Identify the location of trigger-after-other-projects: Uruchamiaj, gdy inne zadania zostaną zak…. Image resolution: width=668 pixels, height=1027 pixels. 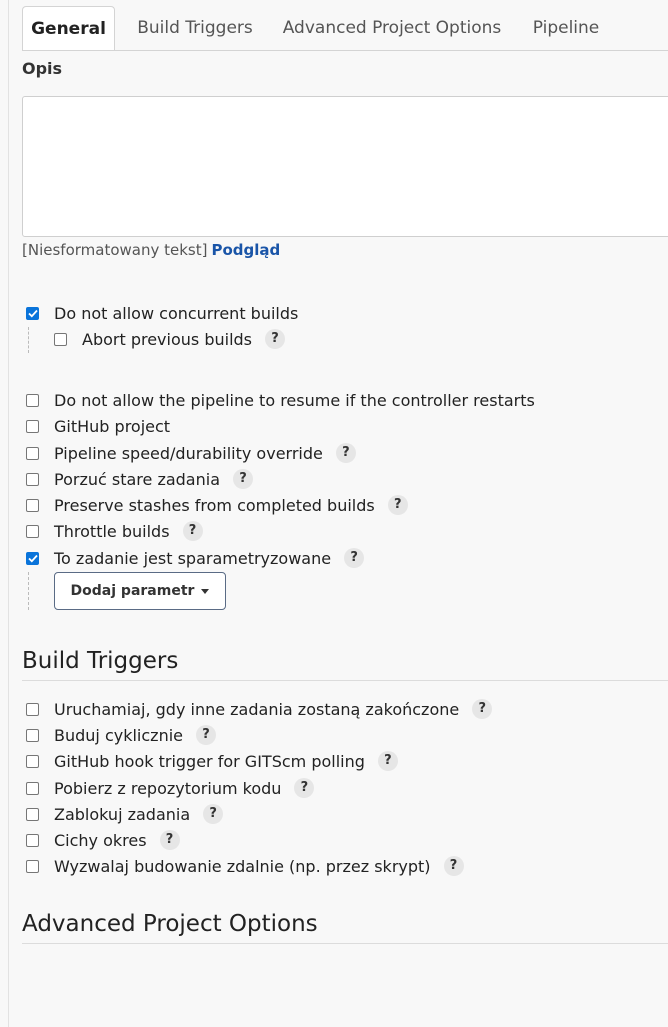
(259, 709).